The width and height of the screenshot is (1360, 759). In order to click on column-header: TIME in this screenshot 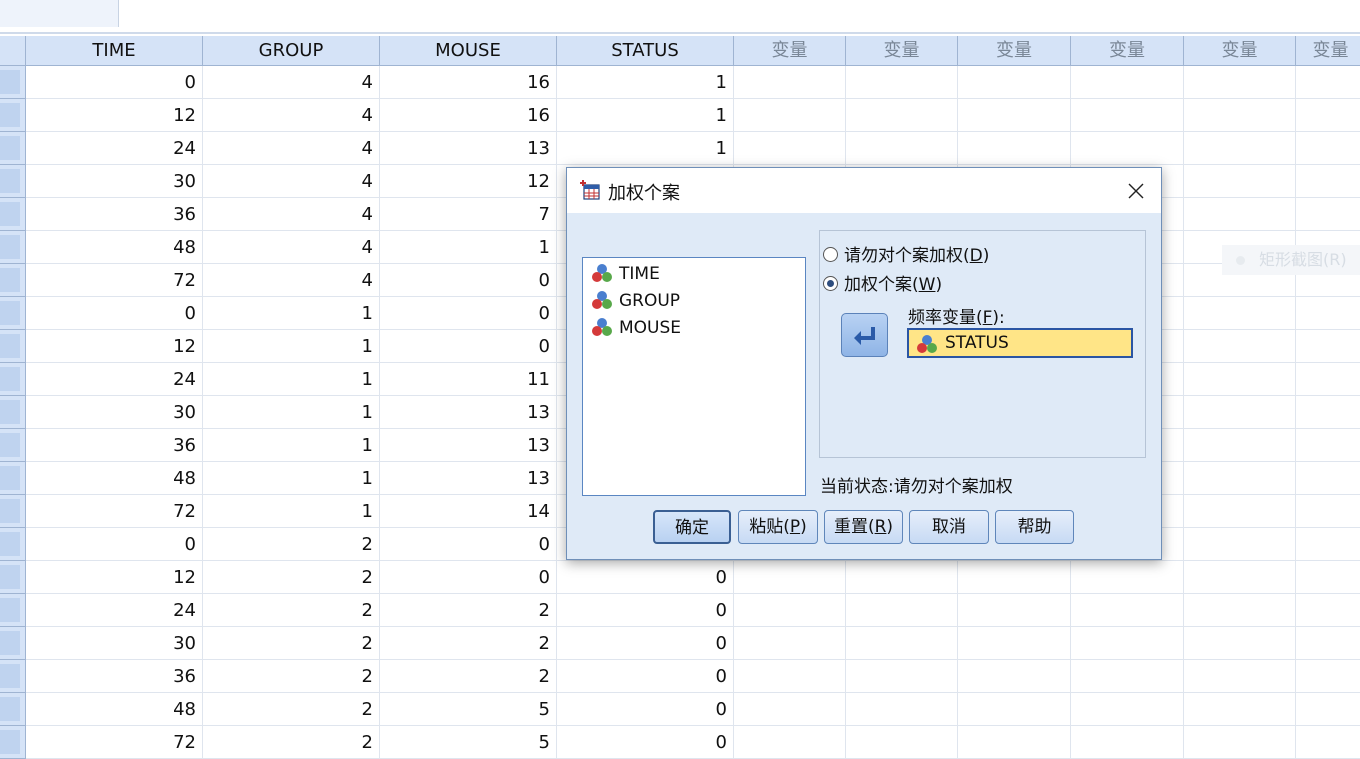, I will do `click(114, 51)`.